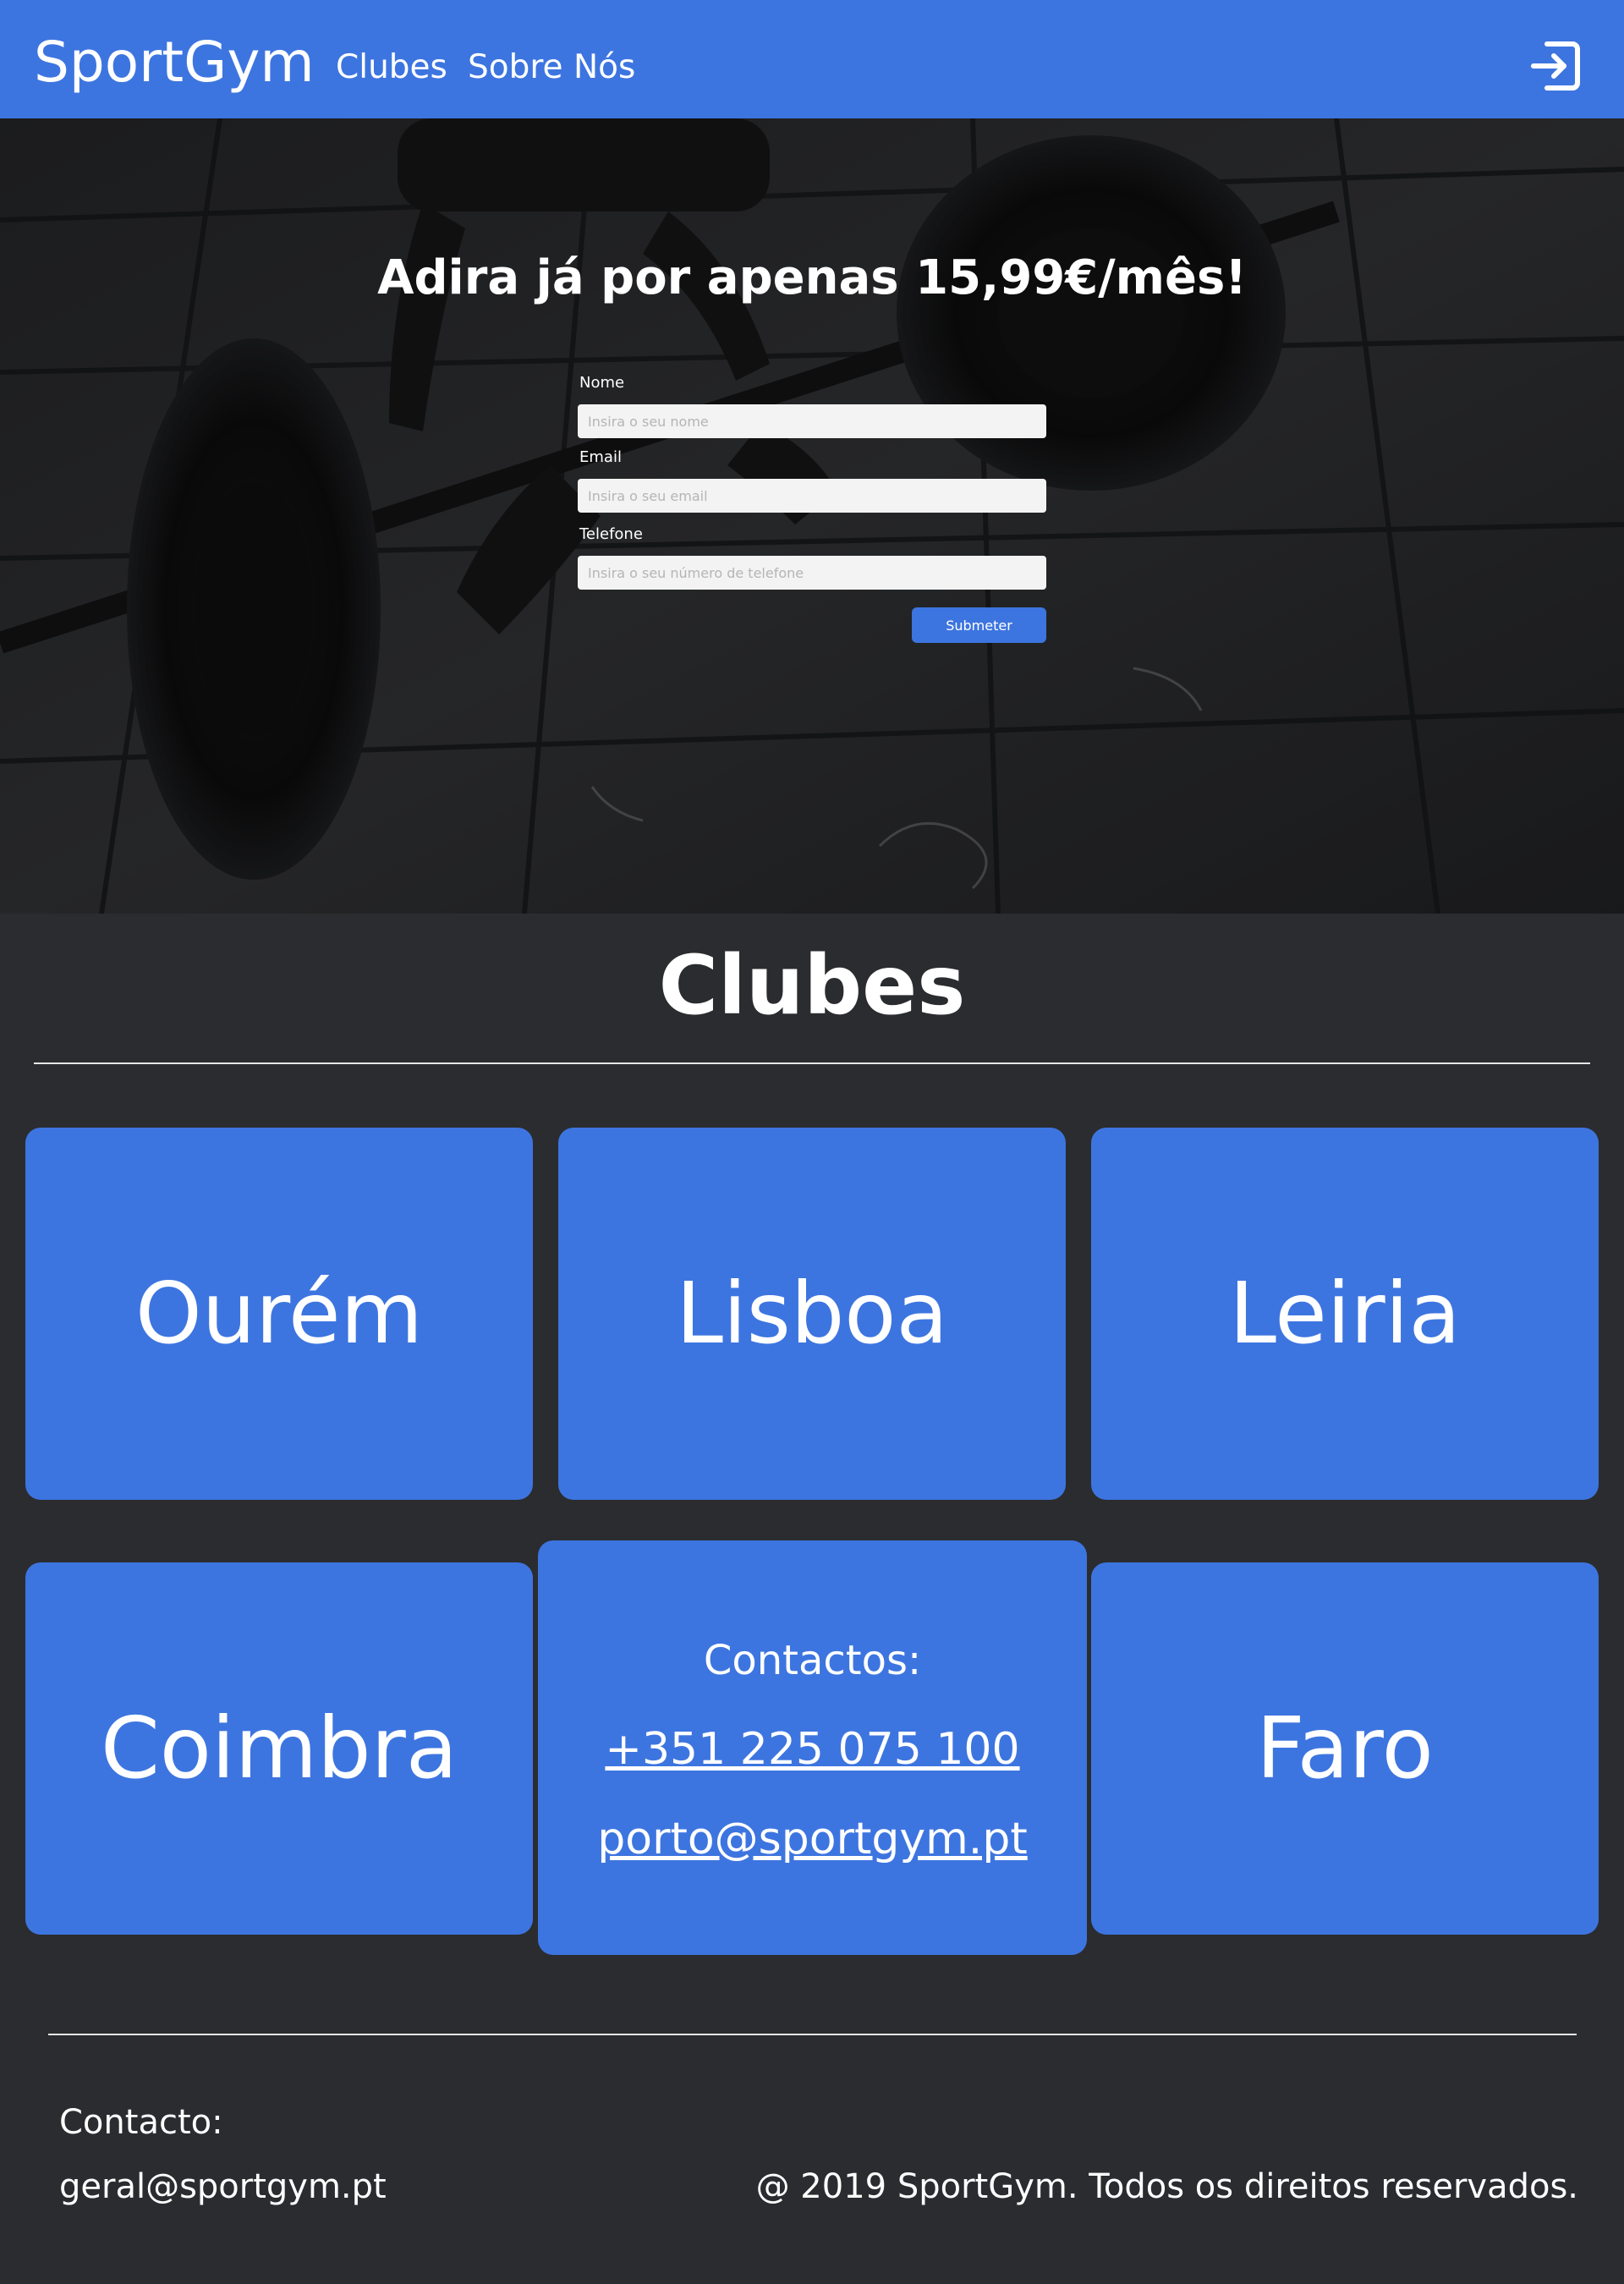 The width and height of the screenshot is (1624, 2284). Describe the element at coordinates (611, 534) in the screenshot. I see `phone-label: Telefone` at that location.